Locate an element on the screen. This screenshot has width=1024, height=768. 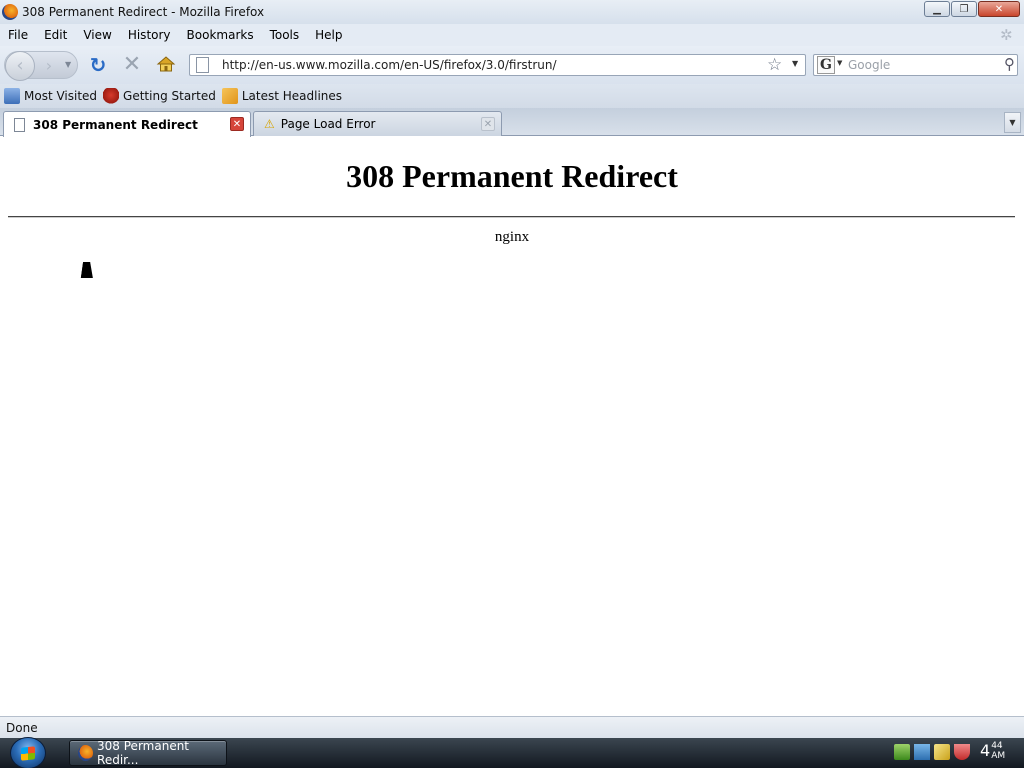
tab-label: Page Load Error is located at coordinates (328, 124).